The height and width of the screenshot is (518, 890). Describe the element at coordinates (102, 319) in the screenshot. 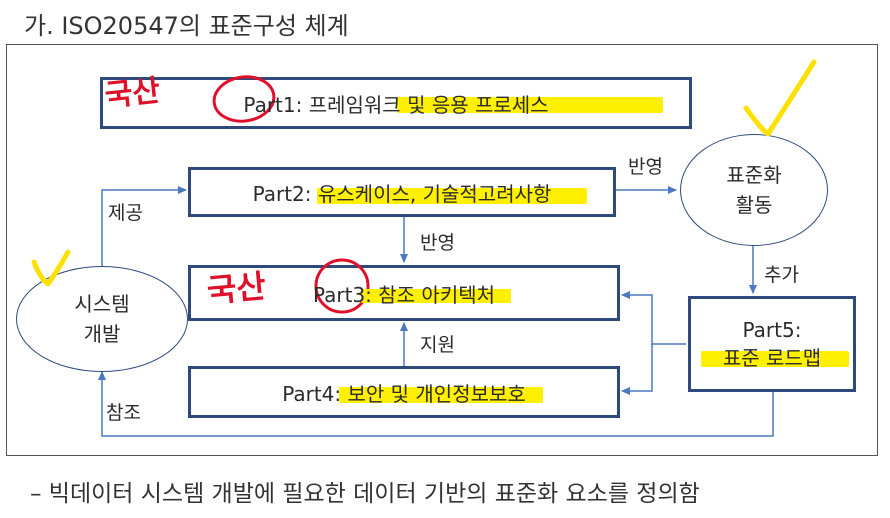

I see `system-development-oval: 시스템 개발` at that location.